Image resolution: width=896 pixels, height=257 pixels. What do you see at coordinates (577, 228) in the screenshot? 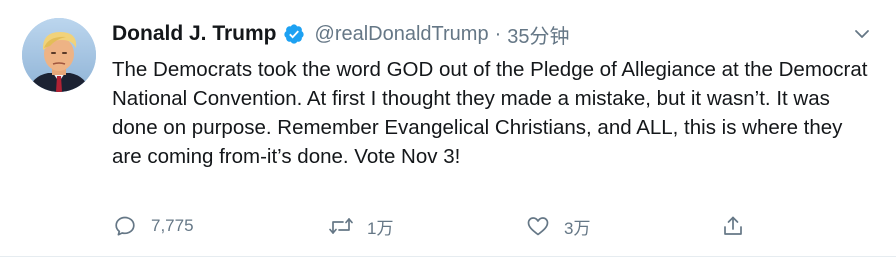
I see `like-count: 3万` at bounding box center [577, 228].